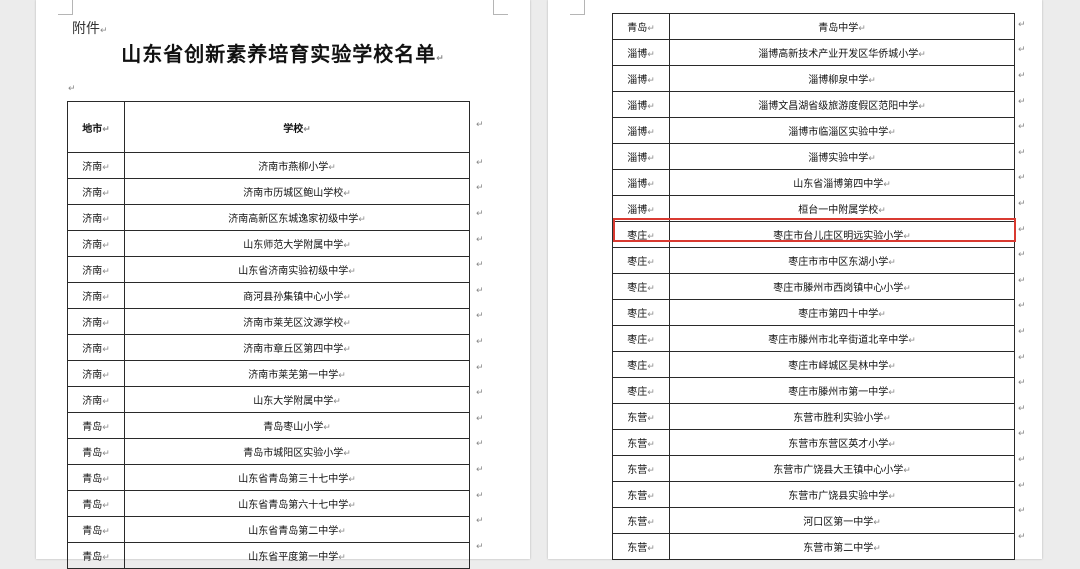  I want to click on school-cell: 济南市历城区鲍山学校↵, so click(297, 191).